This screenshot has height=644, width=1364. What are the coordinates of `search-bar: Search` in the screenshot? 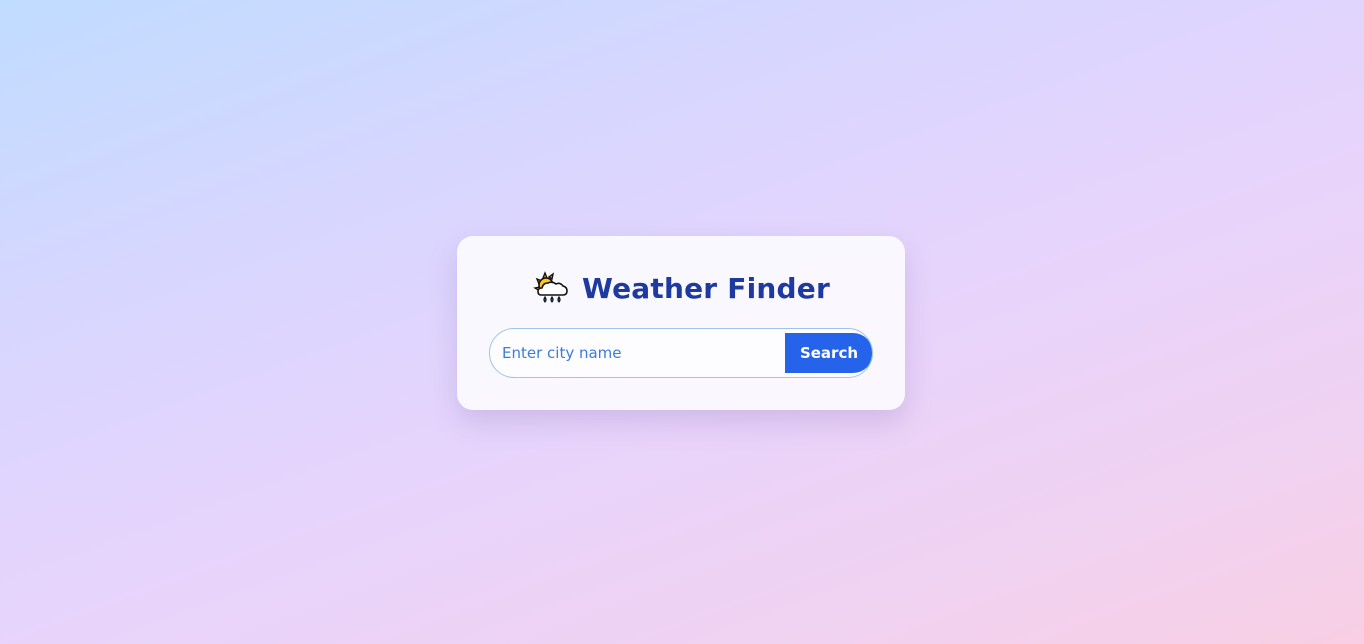 It's located at (681, 353).